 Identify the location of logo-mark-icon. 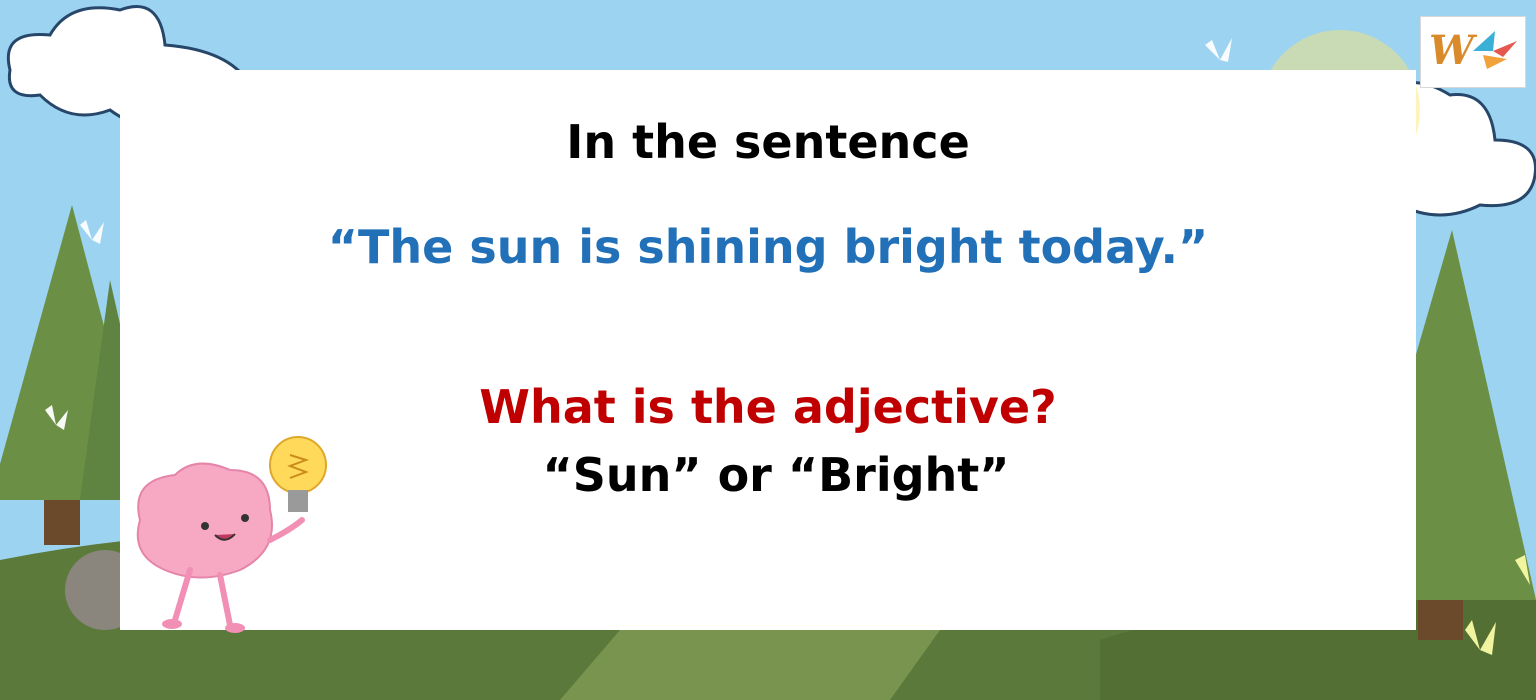
(1495, 50).